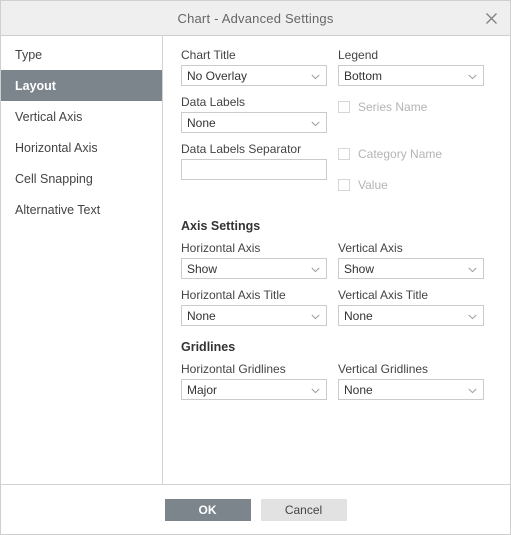 The height and width of the screenshot is (535, 511). I want to click on data-labels-value: None, so click(201, 122).